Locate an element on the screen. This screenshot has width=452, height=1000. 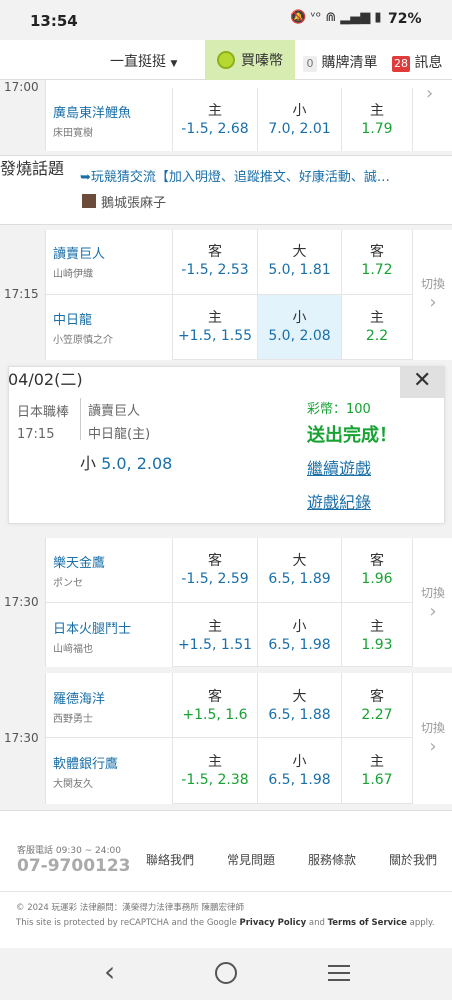
total-bet-cell: 大 5.0, 1.81 is located at coordinates (300, 262).